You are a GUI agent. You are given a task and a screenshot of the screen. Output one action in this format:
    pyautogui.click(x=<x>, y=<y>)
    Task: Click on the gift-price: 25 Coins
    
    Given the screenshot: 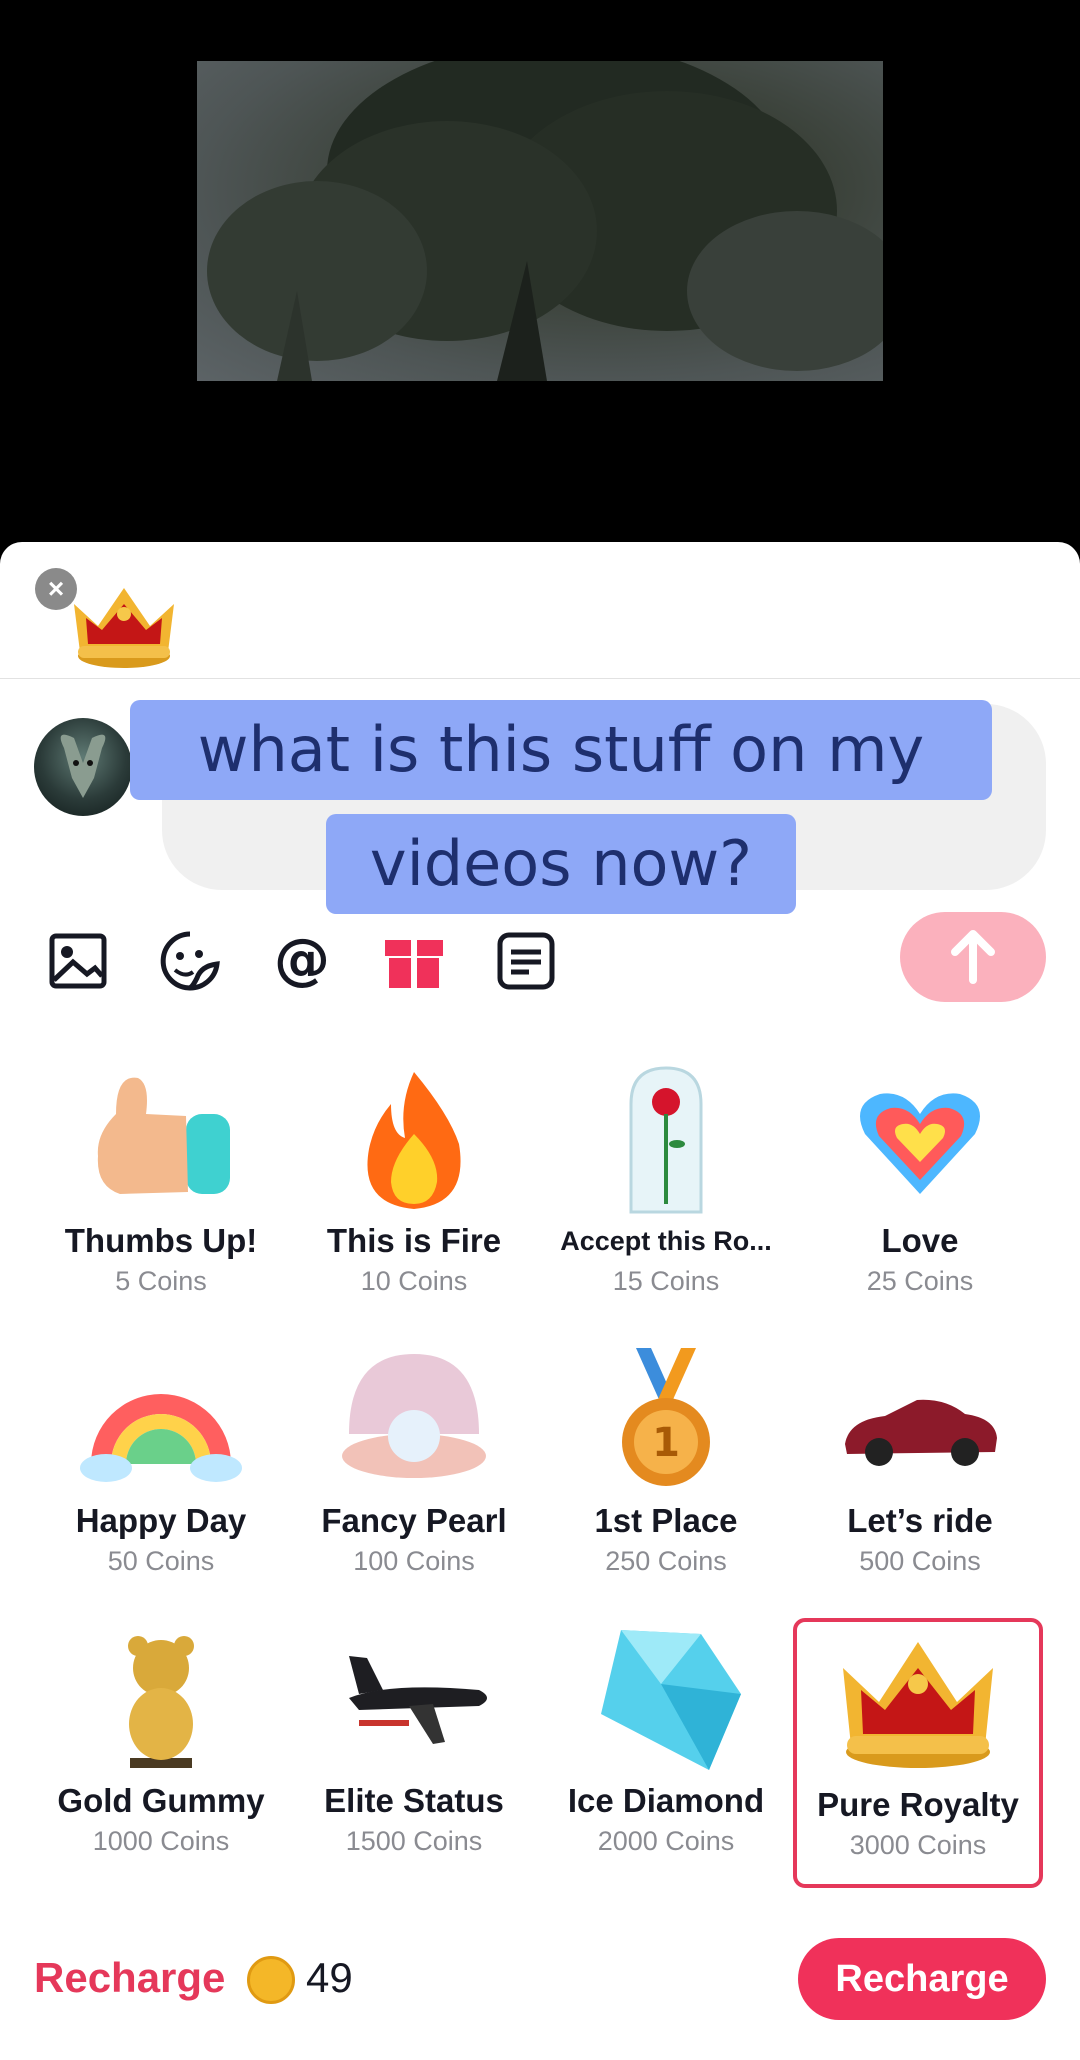 What is the action you would take?
    pyautogui.click(x=920, y=1281)
    